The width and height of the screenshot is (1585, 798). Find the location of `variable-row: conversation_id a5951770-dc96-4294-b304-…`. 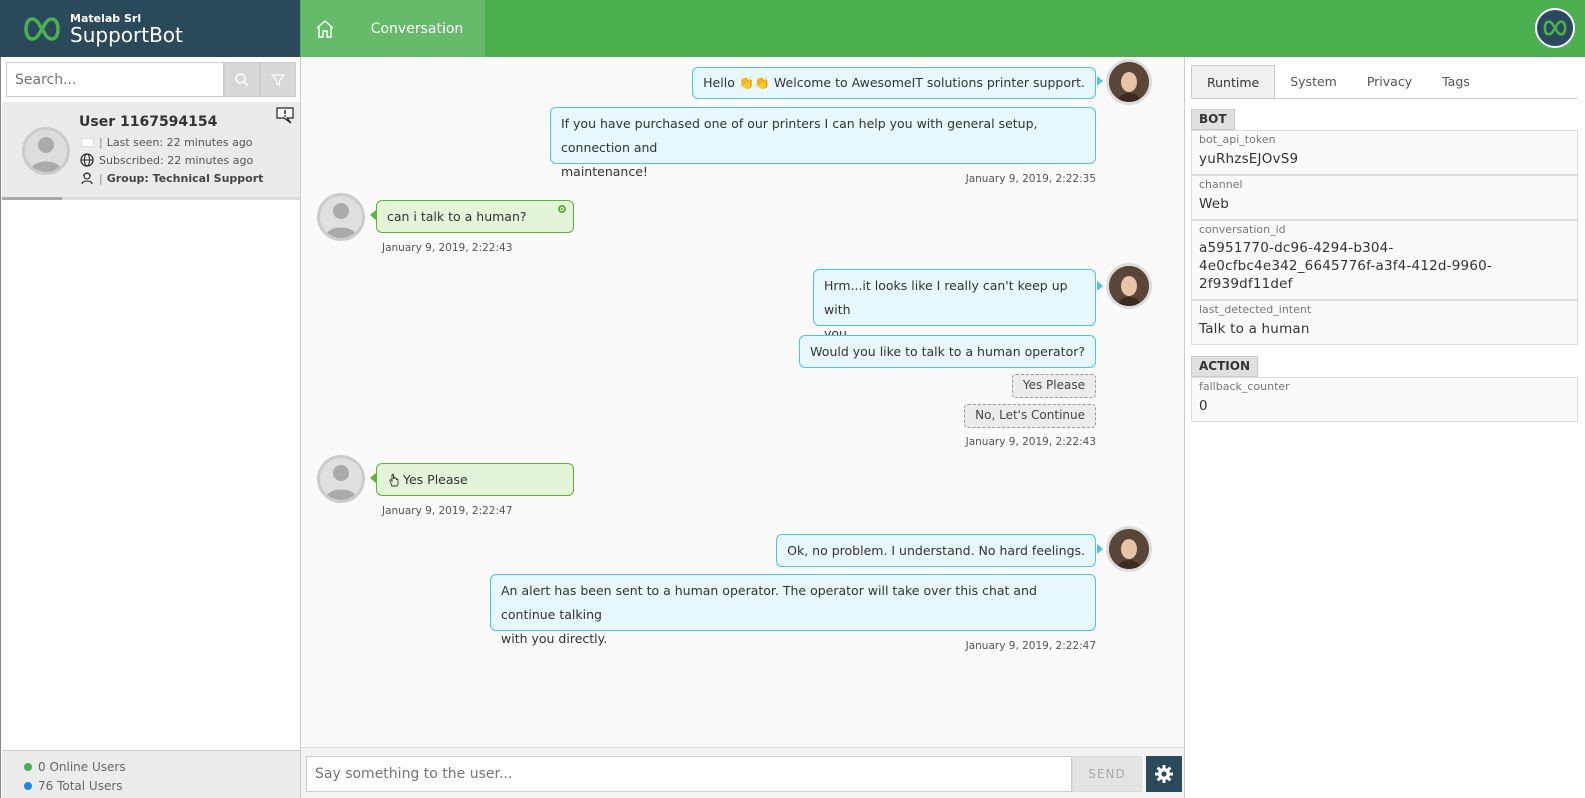

variable-row: conversation_id a5951770-dc96-4294-b304-… is located at coordinates (1384, 260).